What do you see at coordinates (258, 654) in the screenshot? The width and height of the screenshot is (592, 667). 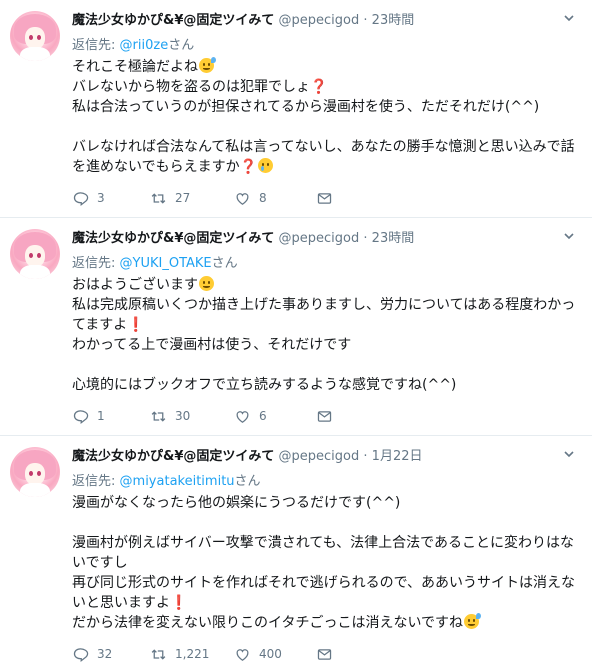 I see `like-button: 400` at bounding box center [258, 654].